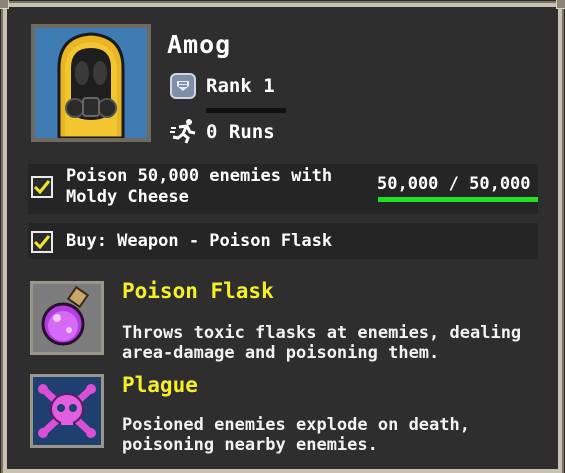 The image size is (565, 473). Describe the element at coordinates (199, 241) in the screenshot. I see `task-label: Buy: Weapon - Poison Flask` at that location.